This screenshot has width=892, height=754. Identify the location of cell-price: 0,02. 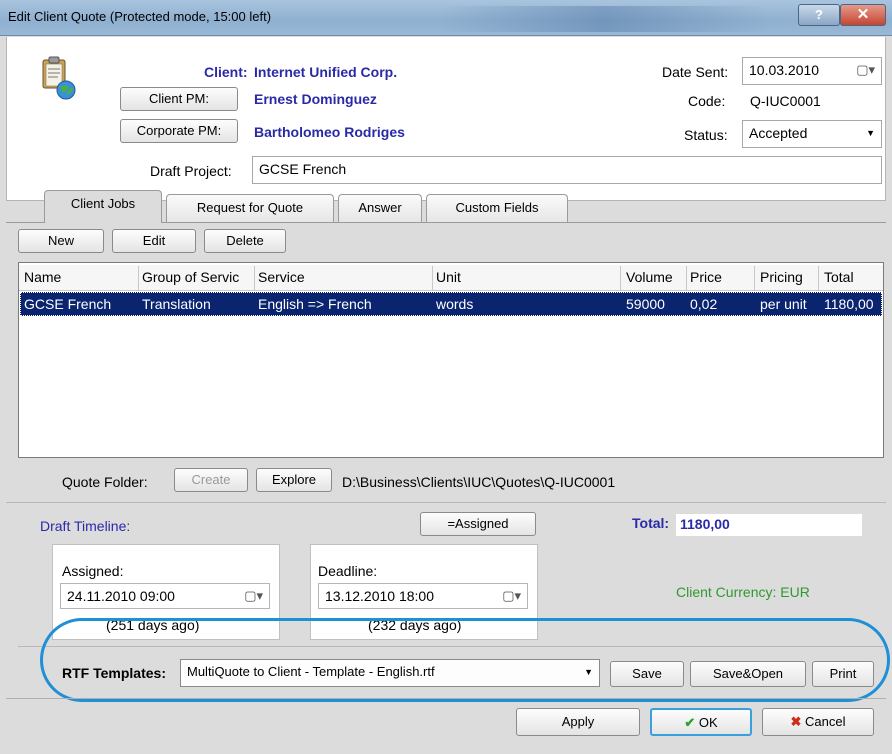
(704, 304).